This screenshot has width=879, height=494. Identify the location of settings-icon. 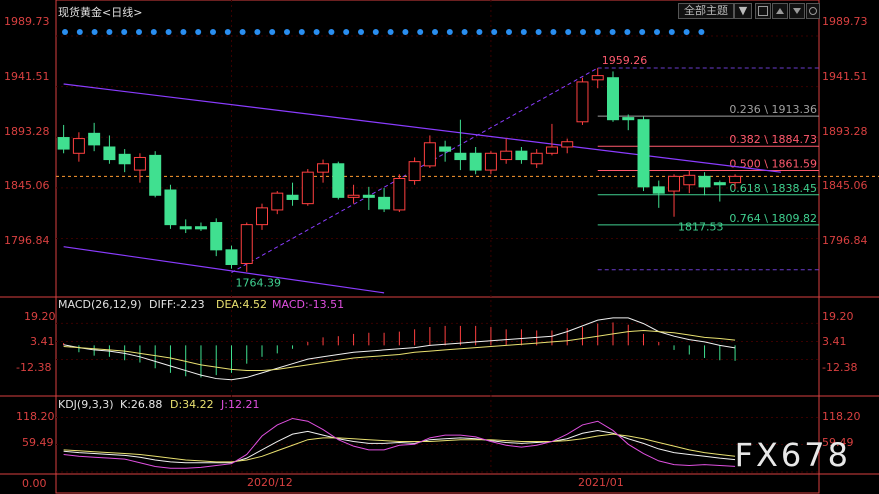
(813, 11).